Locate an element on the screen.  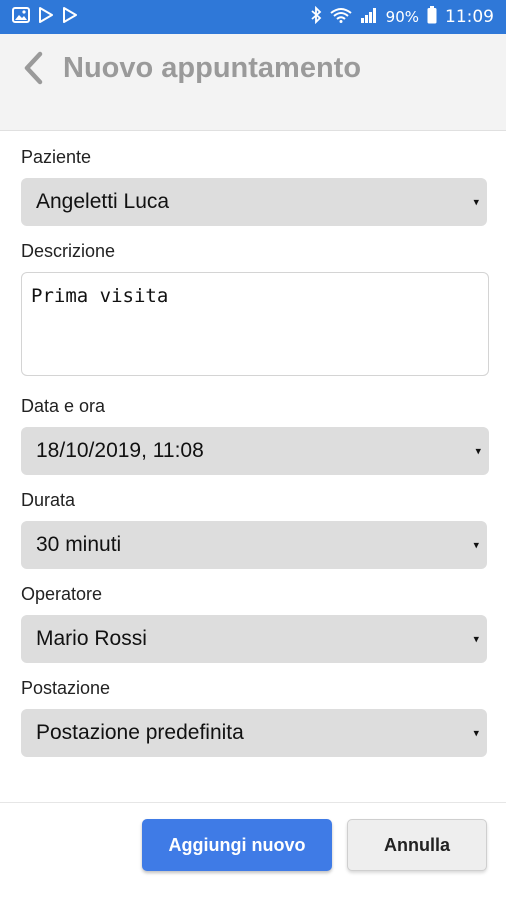
duration-value: 30 minuti is located at coordinates (79, 544).